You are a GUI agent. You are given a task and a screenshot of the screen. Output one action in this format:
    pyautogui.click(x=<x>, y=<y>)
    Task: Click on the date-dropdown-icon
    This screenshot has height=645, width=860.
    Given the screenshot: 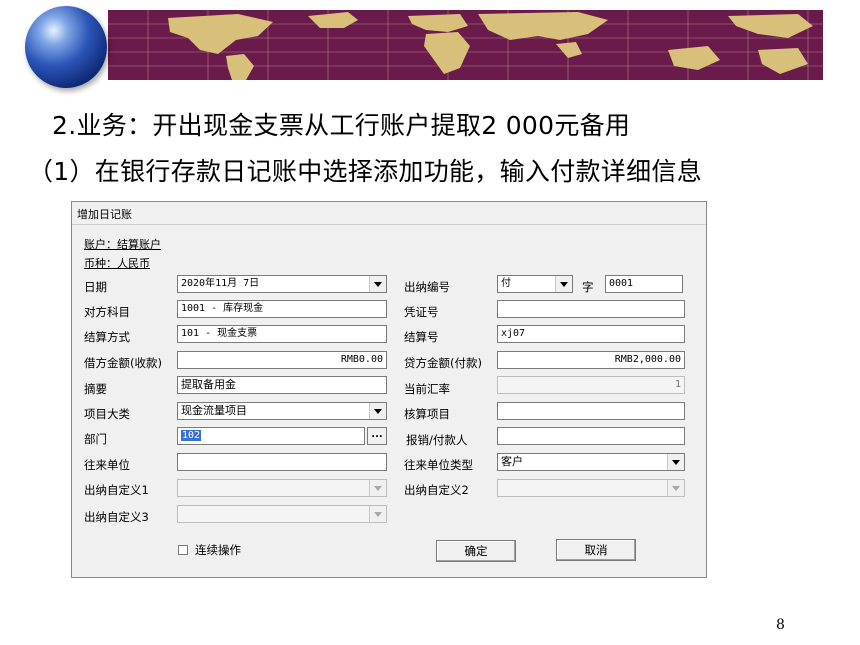 What is the action you would take?
    pyautogui.click(x=377, y=284)
    